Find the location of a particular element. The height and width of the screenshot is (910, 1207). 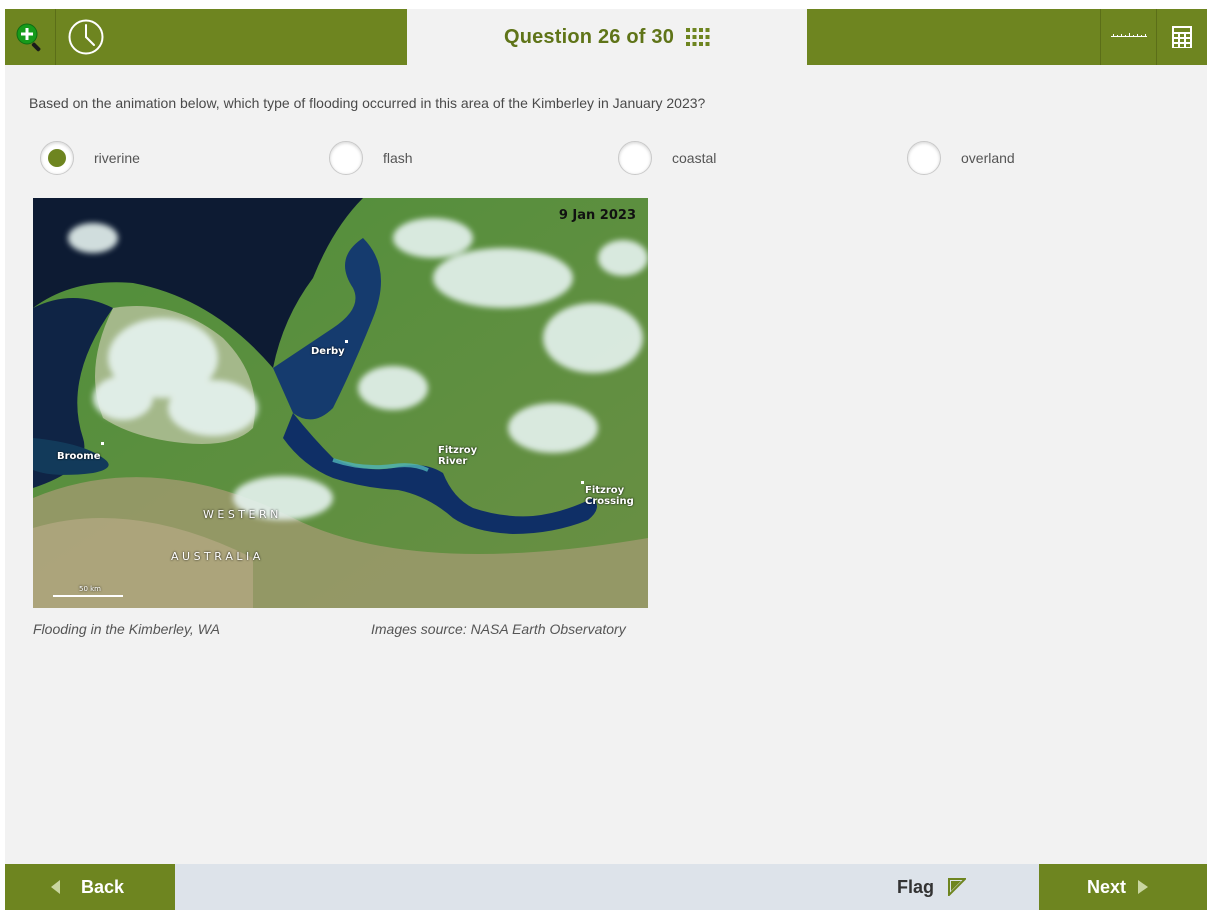

flag-button: Flag is located at coordinates (932, 887).